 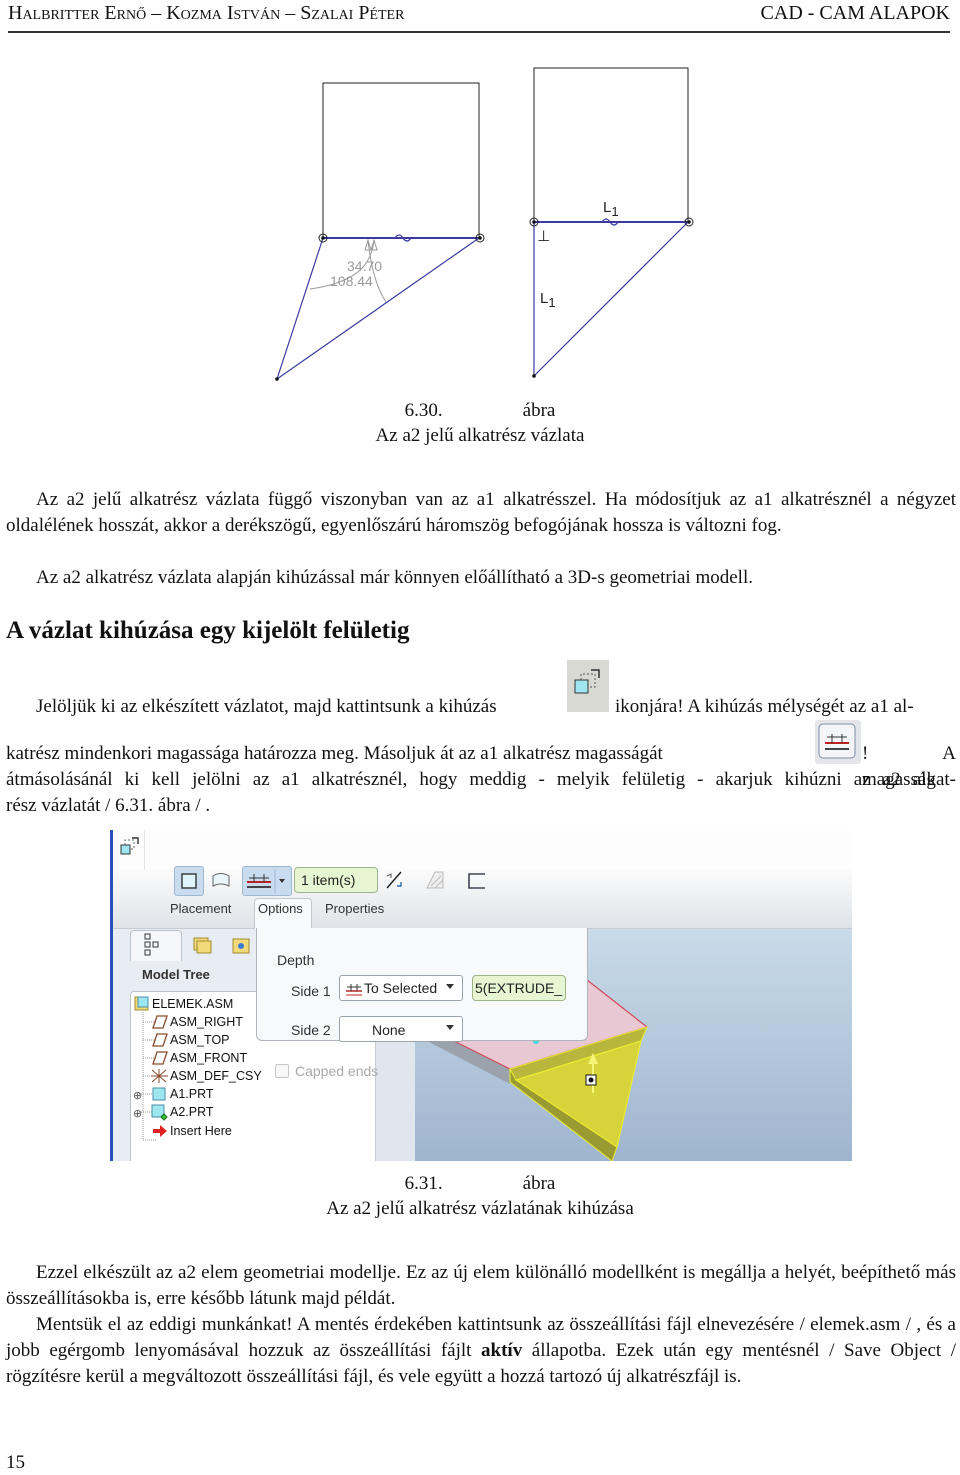 I want to click on flip-direction-icon, so click(x=394, y=880).